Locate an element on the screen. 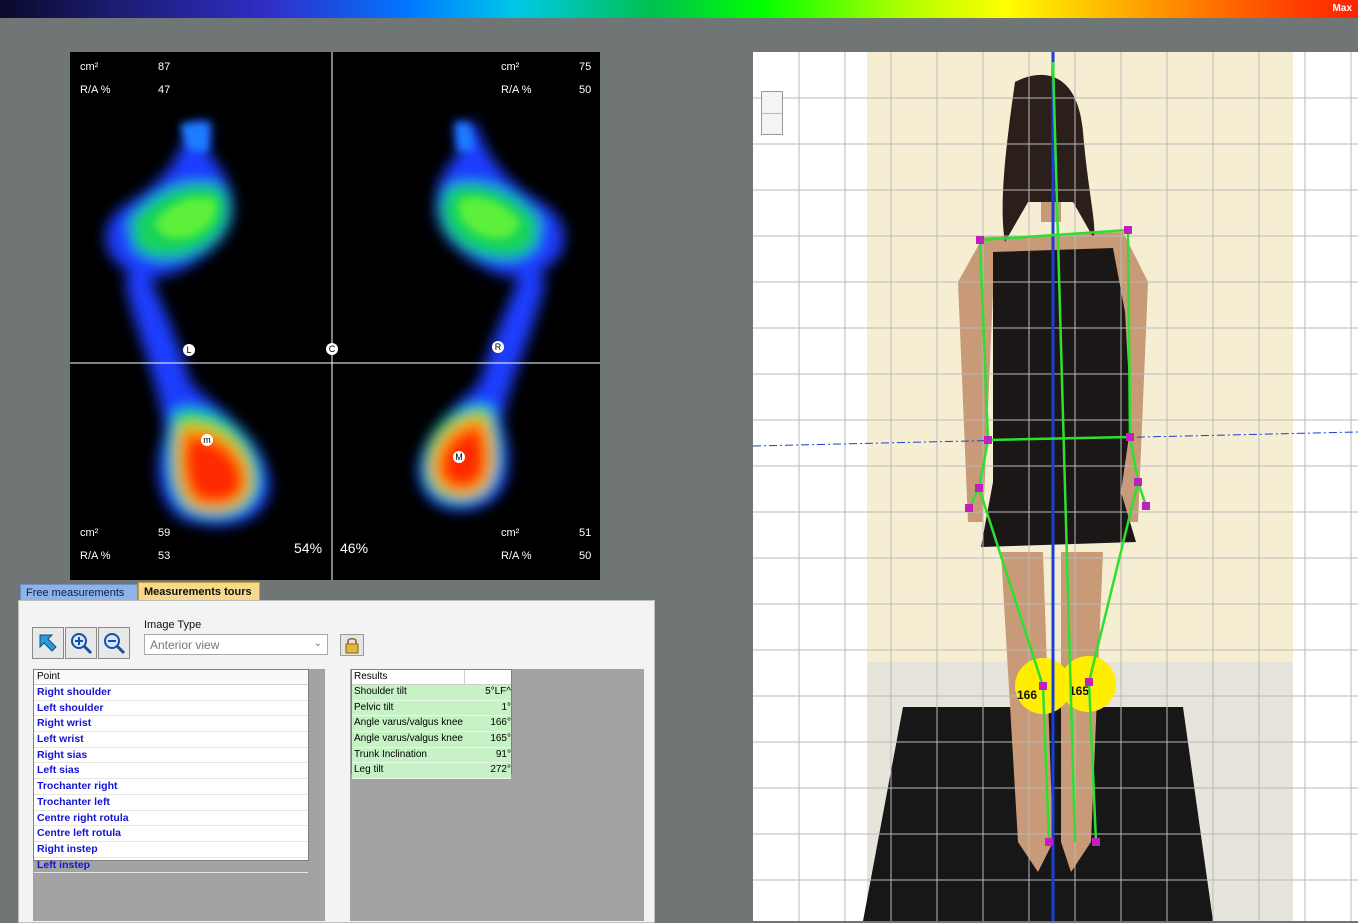  list-item: Left sias is located at coordinates (171, 771).